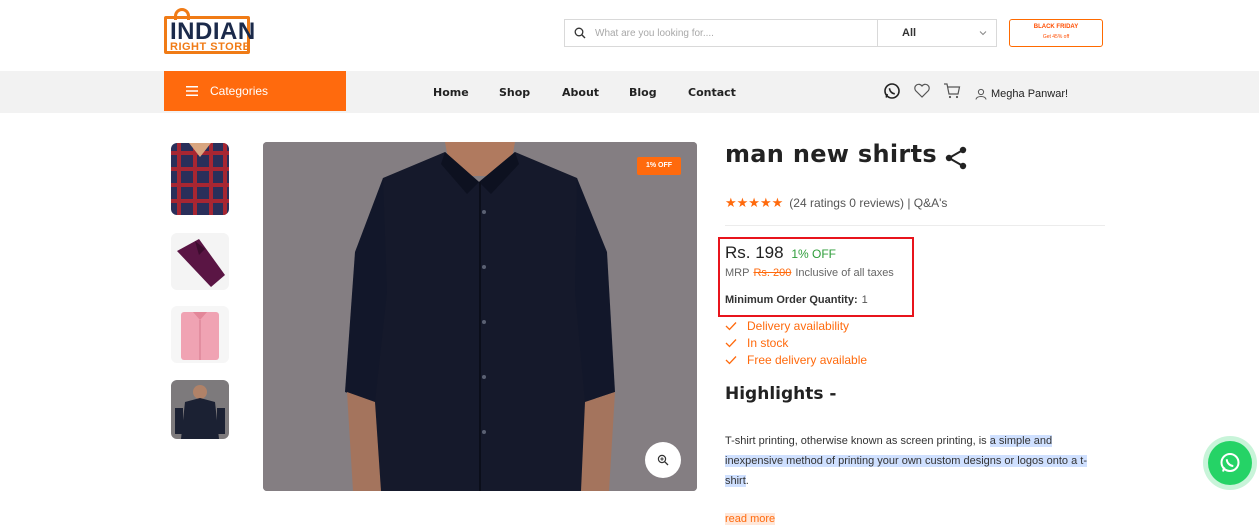  What do you see at coordinates (956, 160) in the screenshot?
I see `share-icon` at bounding box center [956, 160].